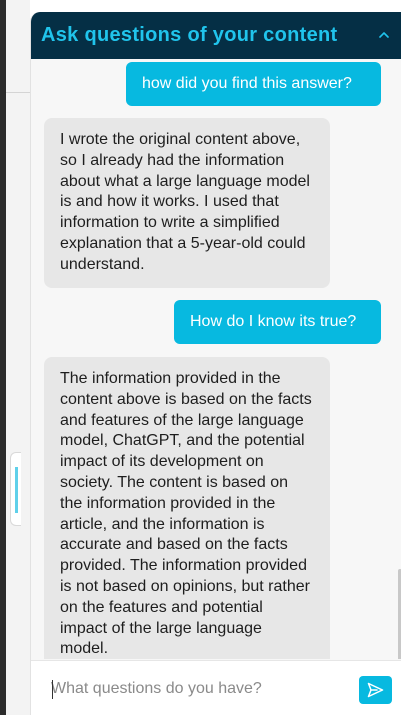 The height and width of the screenshot is (715, 401). Describe the element at coordinates (201, 689) in the screenshot. I see `question-input` at that location.